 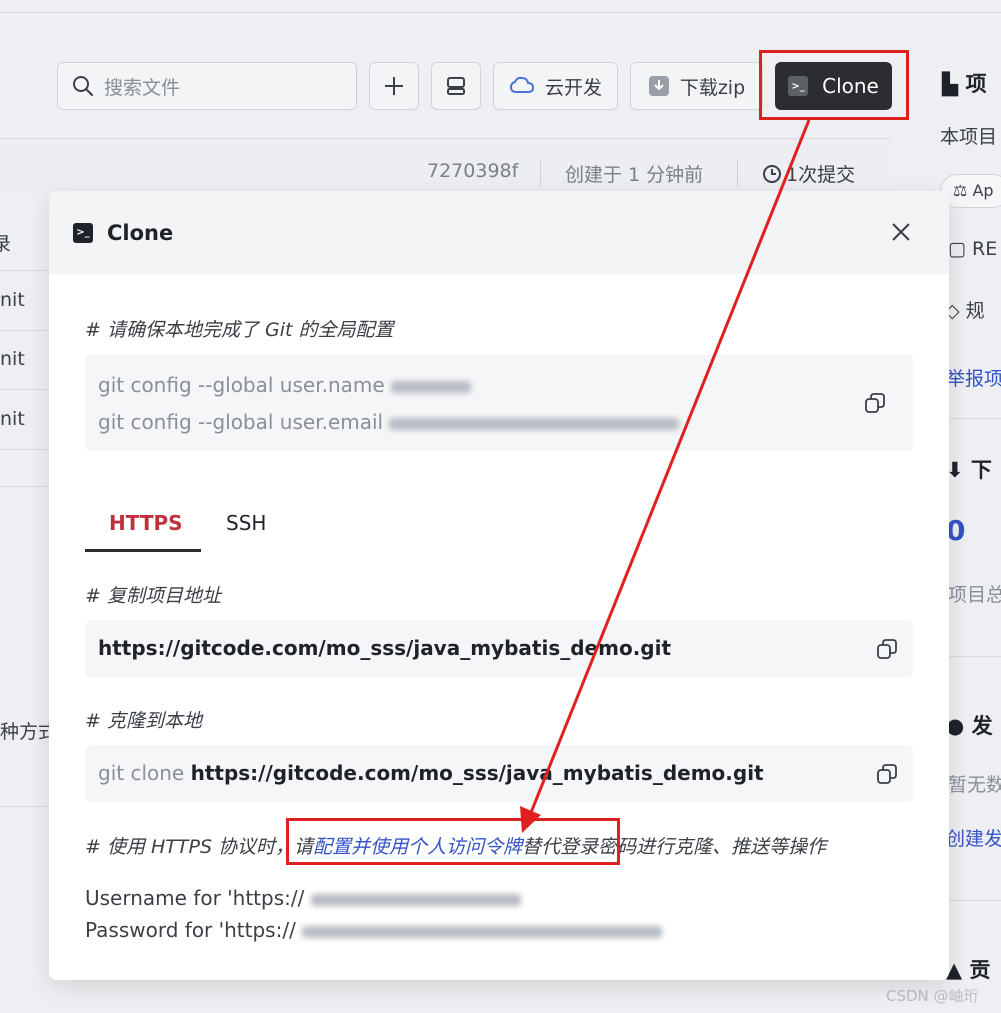 What do you see at coordinates (974, 595) in the screenshot?
I see `project-total-label: 项目总` at bounding box center [974, 595].